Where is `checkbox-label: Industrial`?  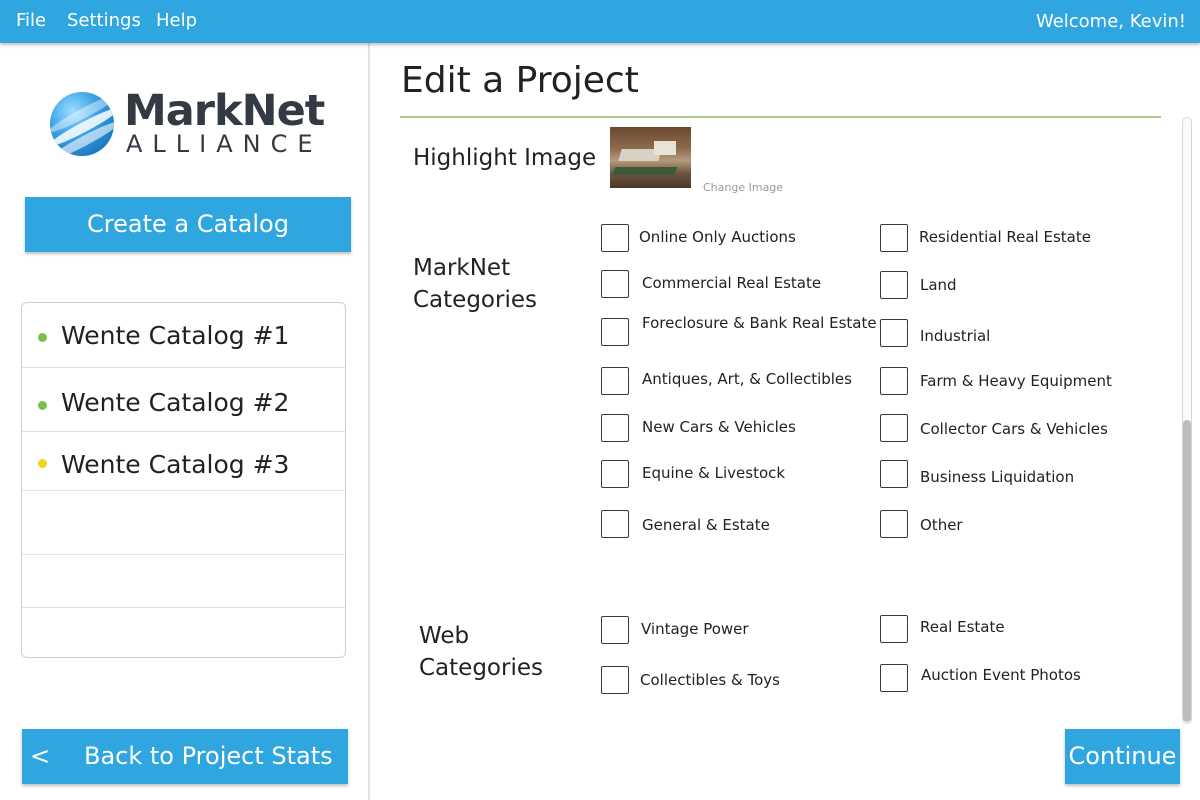 checkbox-label: Industrial is located at coordinates (955, 336).